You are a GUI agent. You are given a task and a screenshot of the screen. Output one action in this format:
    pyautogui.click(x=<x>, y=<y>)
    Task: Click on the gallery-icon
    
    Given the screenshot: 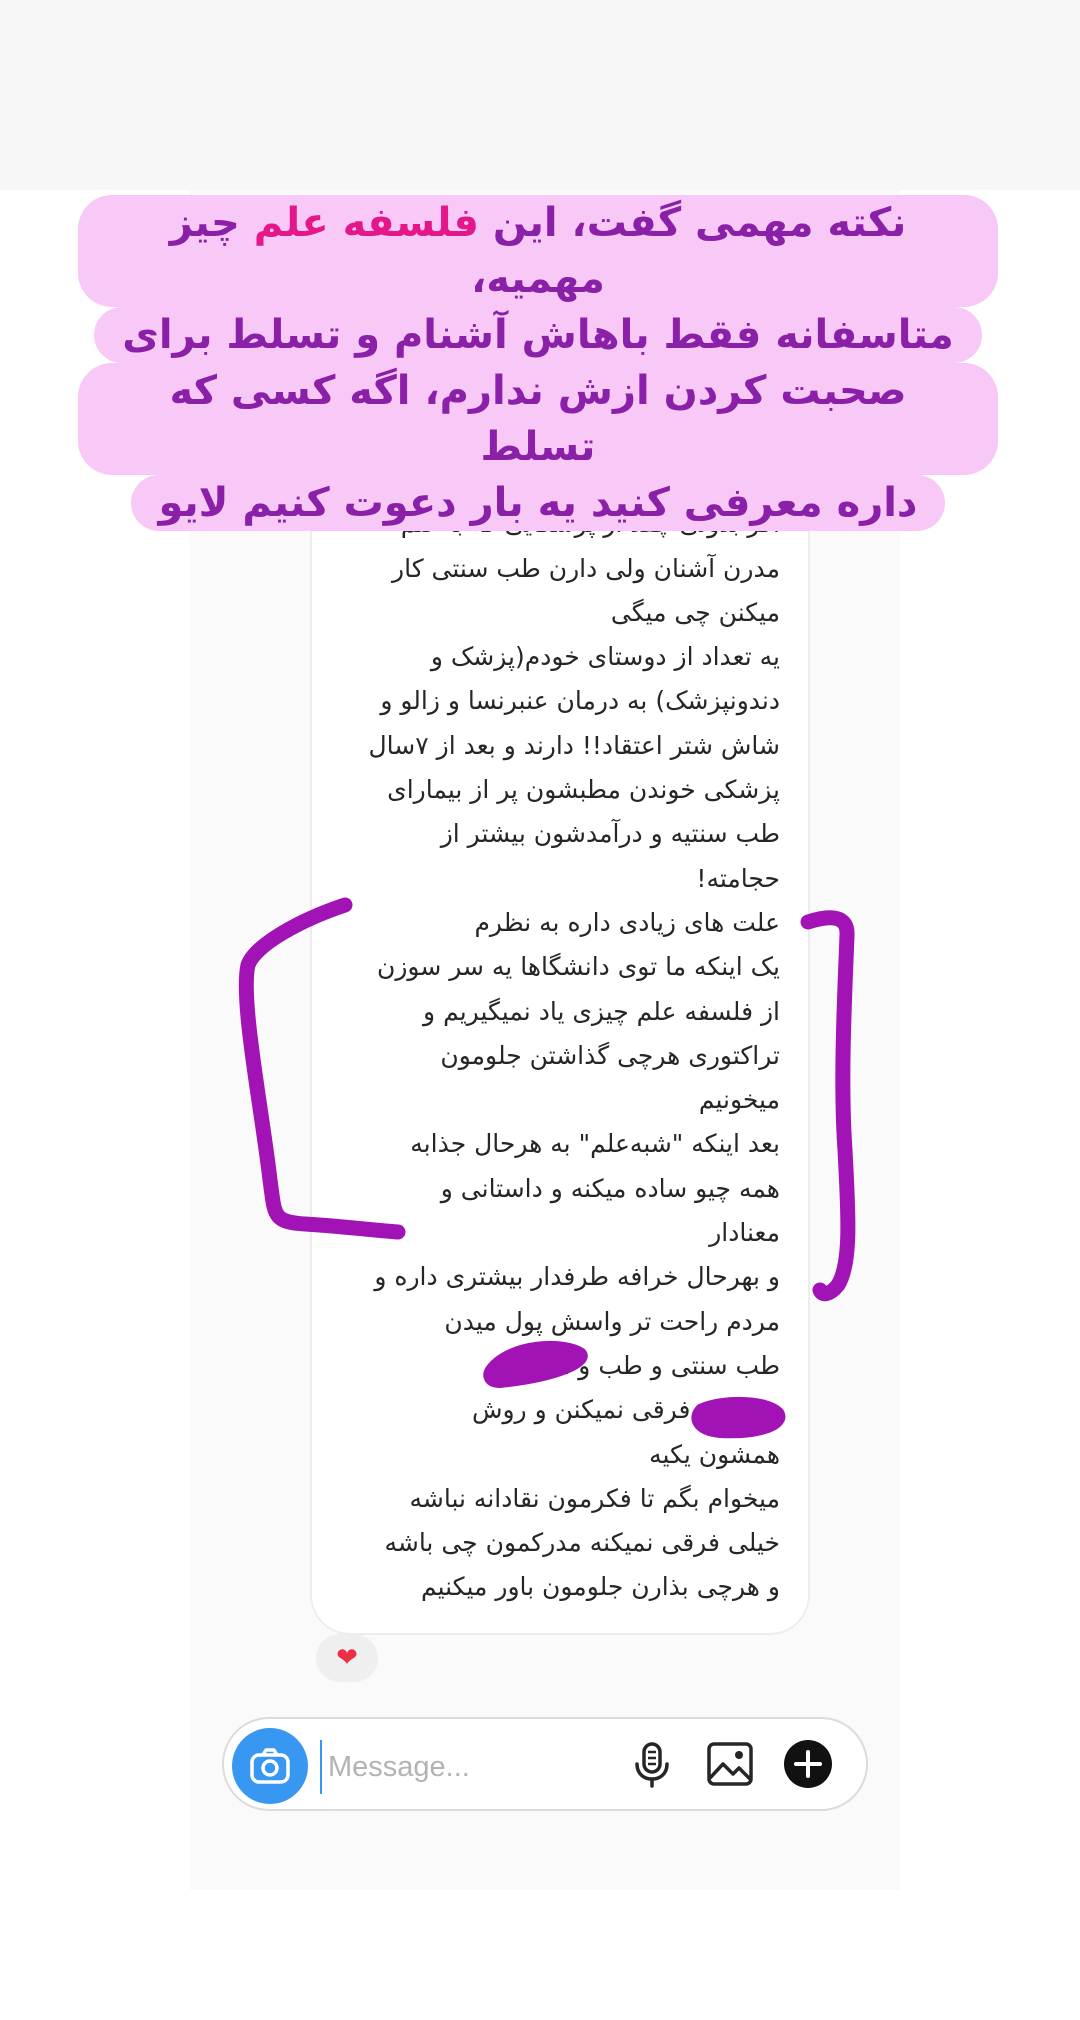 What is the action you would take?
    pyautogui.click(x=730, y=1764)
    